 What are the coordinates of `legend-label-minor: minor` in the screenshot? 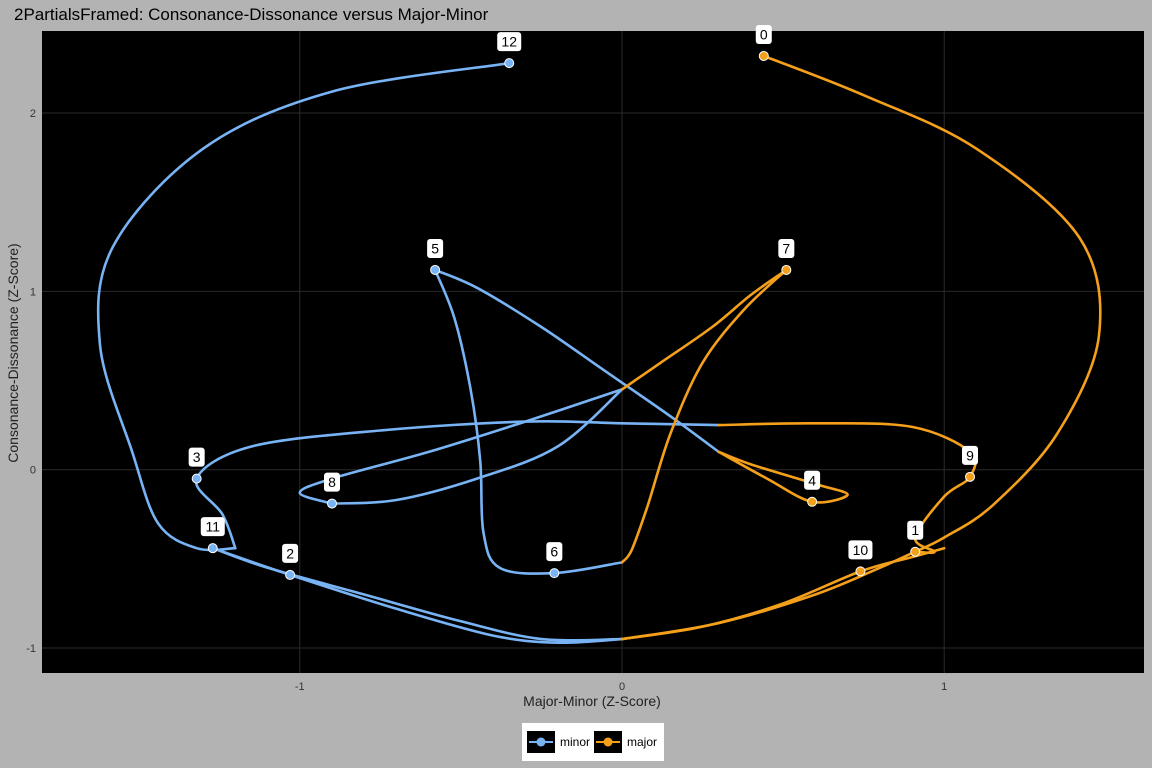 It's located at (575, 742).